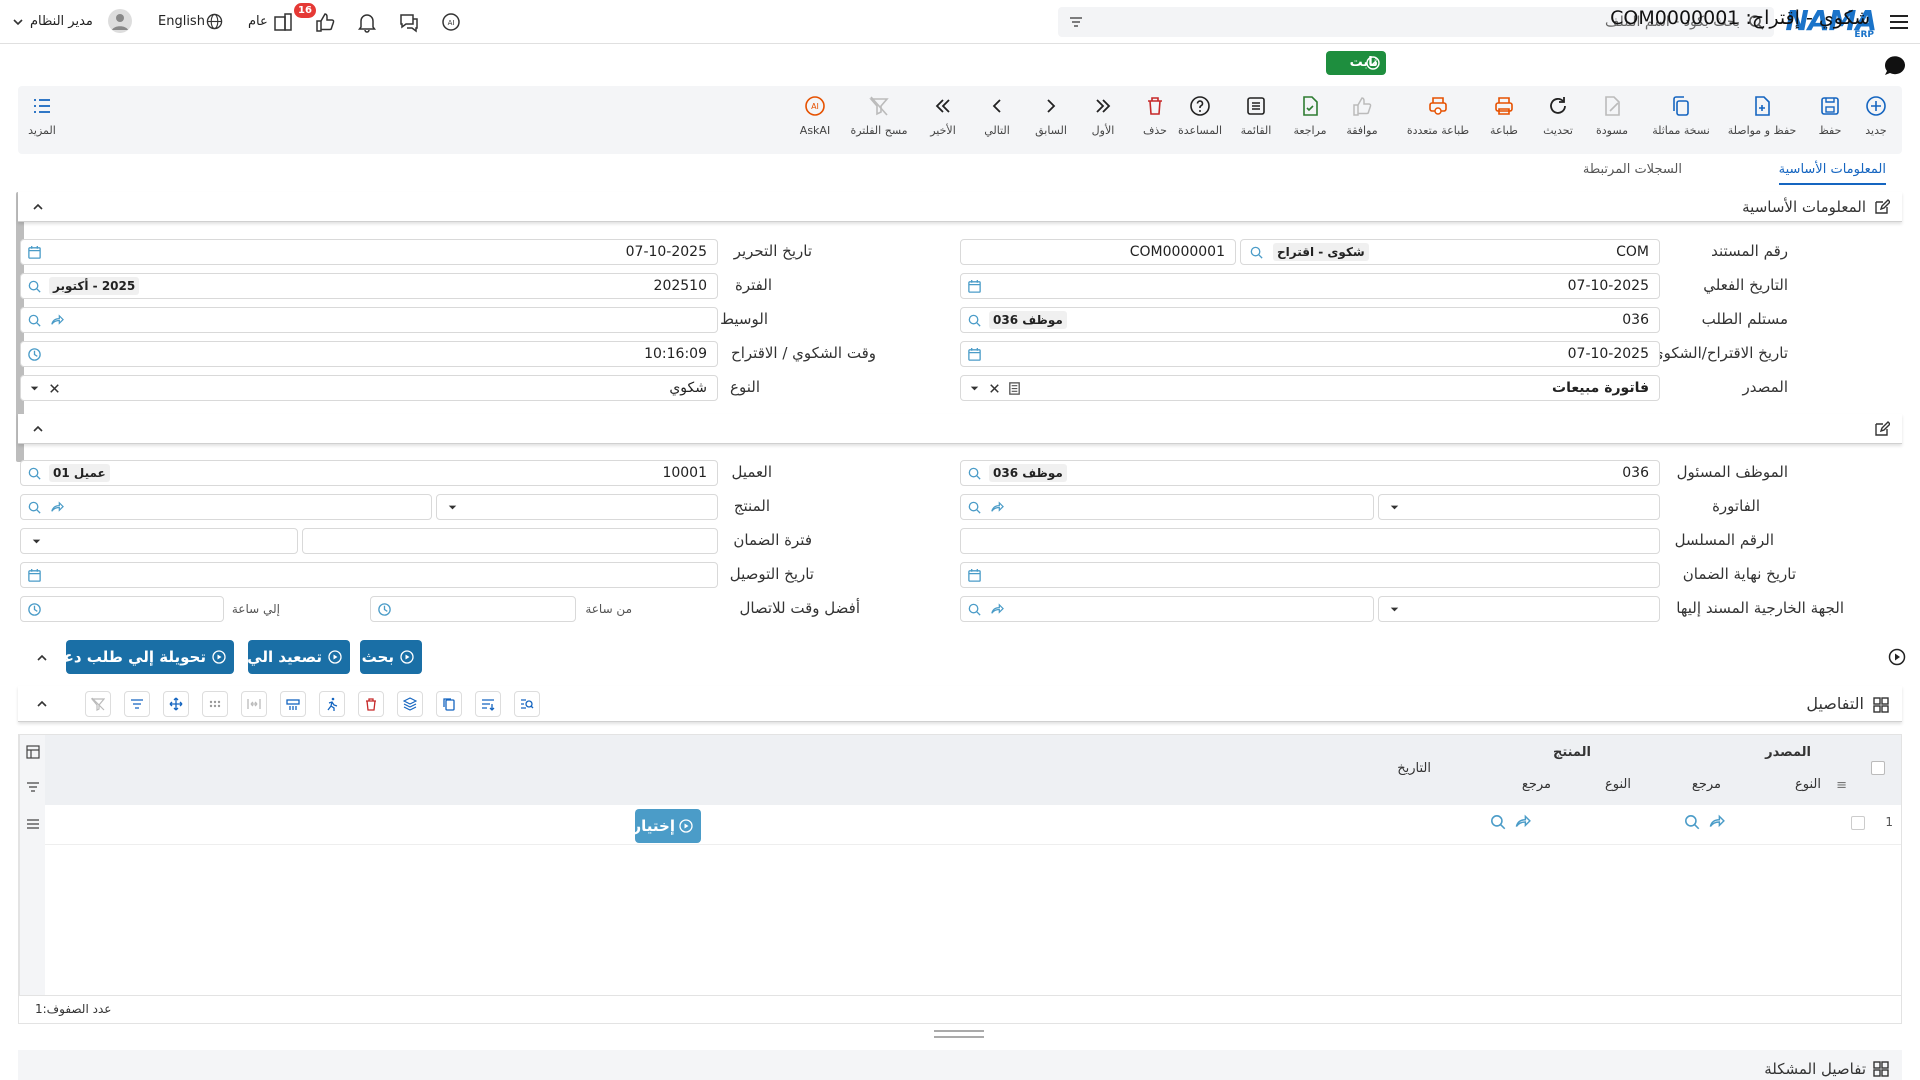  Describe the element at coordinates (1167, 609) in the screenshot. I see `external-party-field` at that location.